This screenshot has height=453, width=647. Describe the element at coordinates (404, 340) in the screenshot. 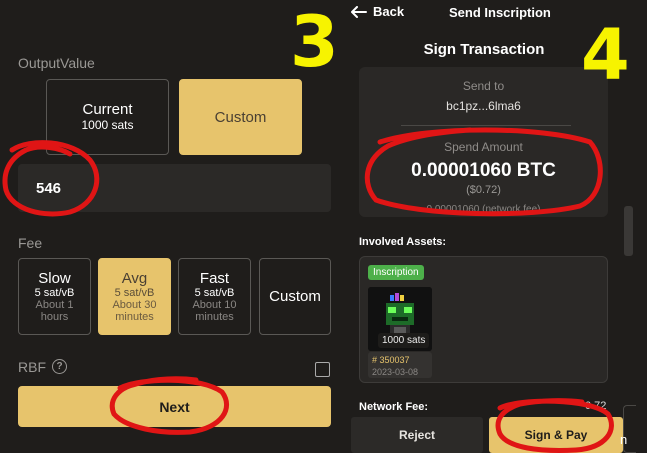

I see `inscription-sats: 1000 sats` at that location.